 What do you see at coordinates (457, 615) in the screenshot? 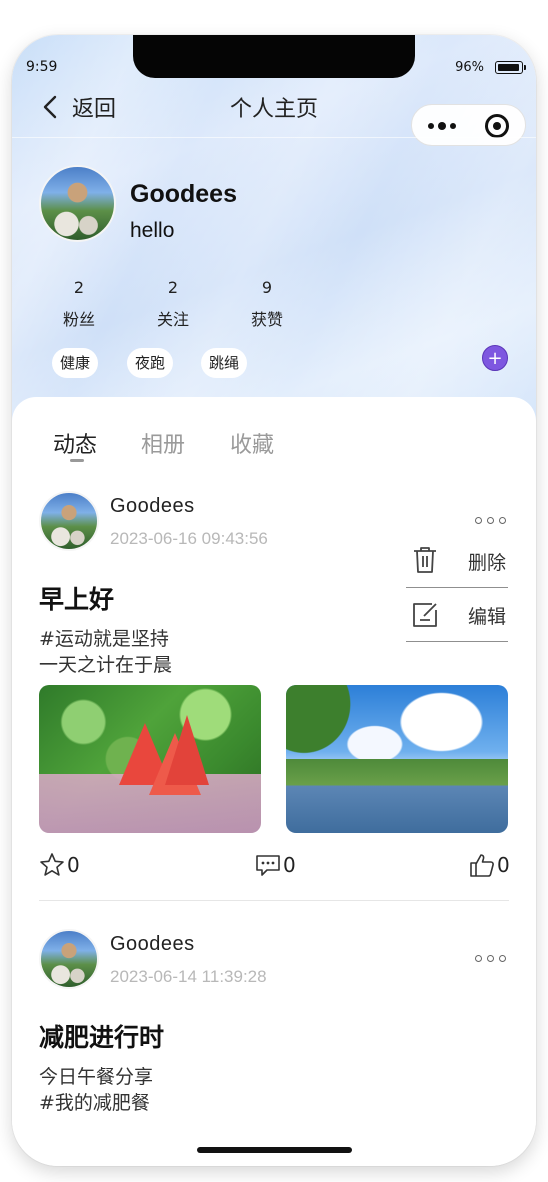
I see `edit-post-button: 编辑` at bounding box center [457, 615].